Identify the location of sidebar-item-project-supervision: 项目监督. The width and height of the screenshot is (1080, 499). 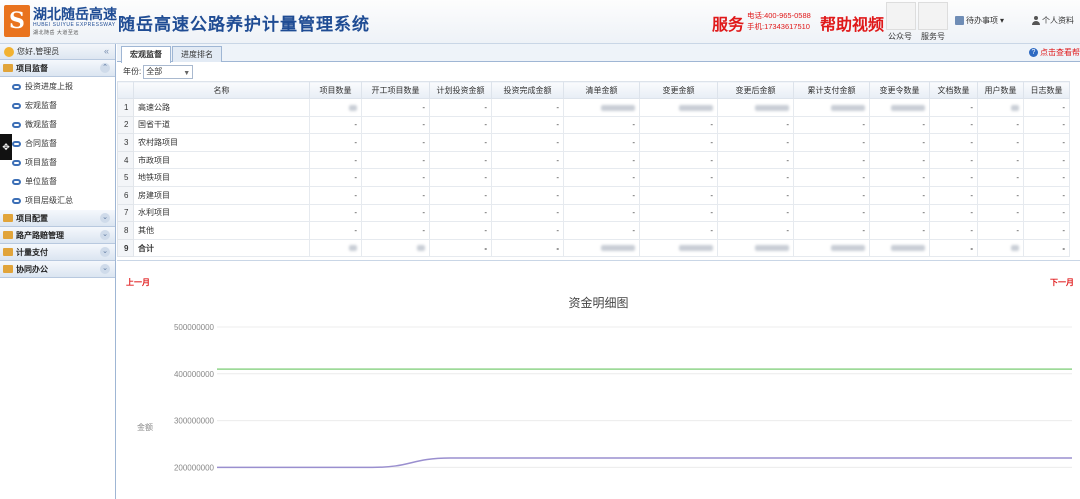
(57, 162).